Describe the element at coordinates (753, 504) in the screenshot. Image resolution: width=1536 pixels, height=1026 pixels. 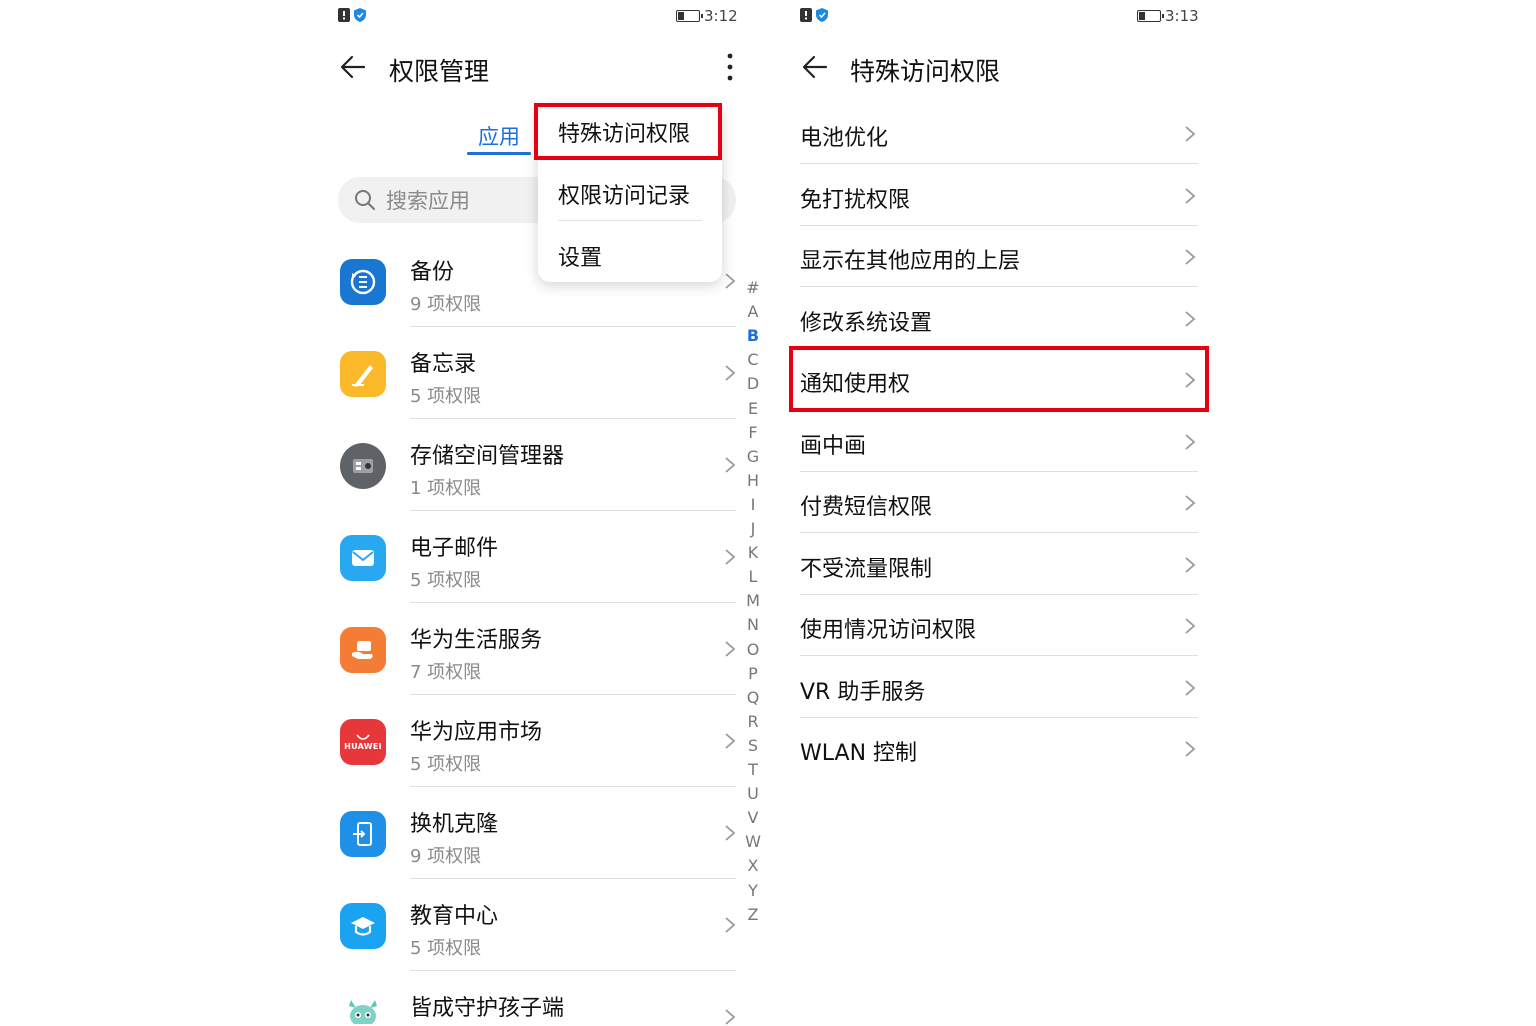
I see `index-letter: I` at that location.